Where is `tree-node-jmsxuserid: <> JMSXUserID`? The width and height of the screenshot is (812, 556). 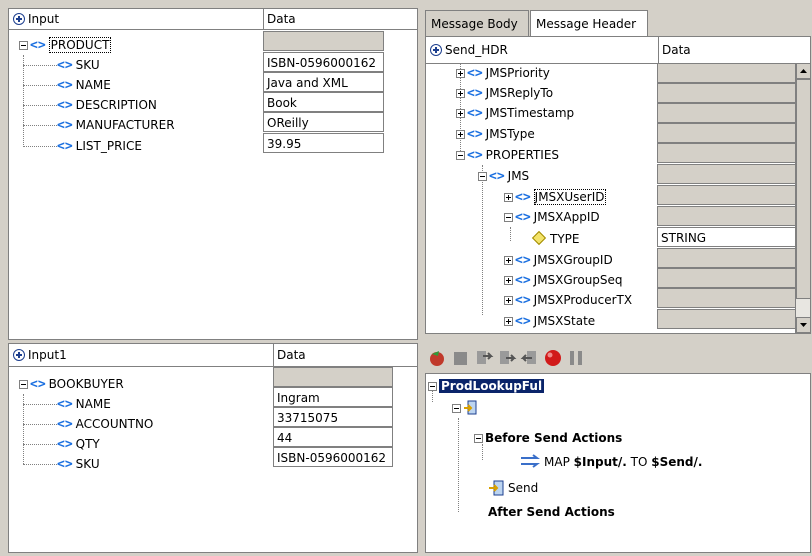 tree-node-jmsxuserid: <> JMSXUserID is located at coordinates (555, 197).